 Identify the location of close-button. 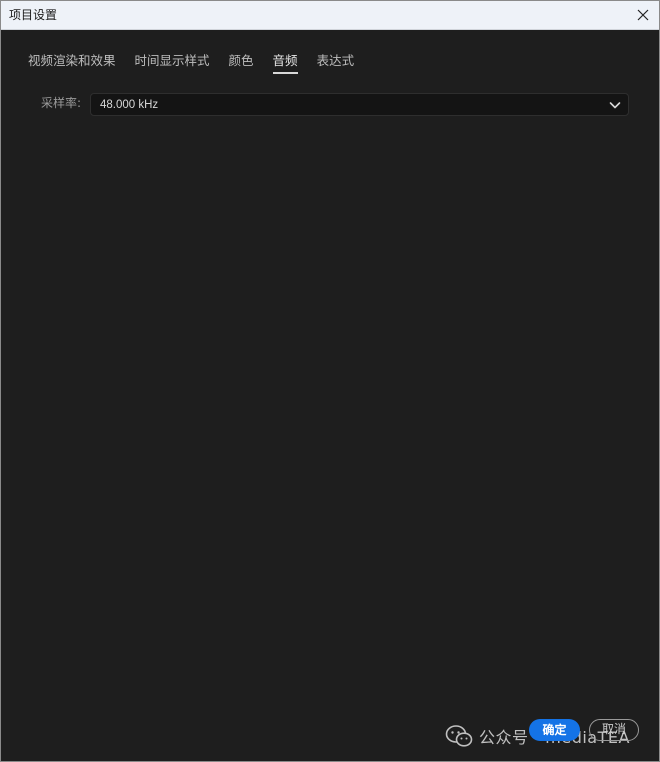
(643, 15).